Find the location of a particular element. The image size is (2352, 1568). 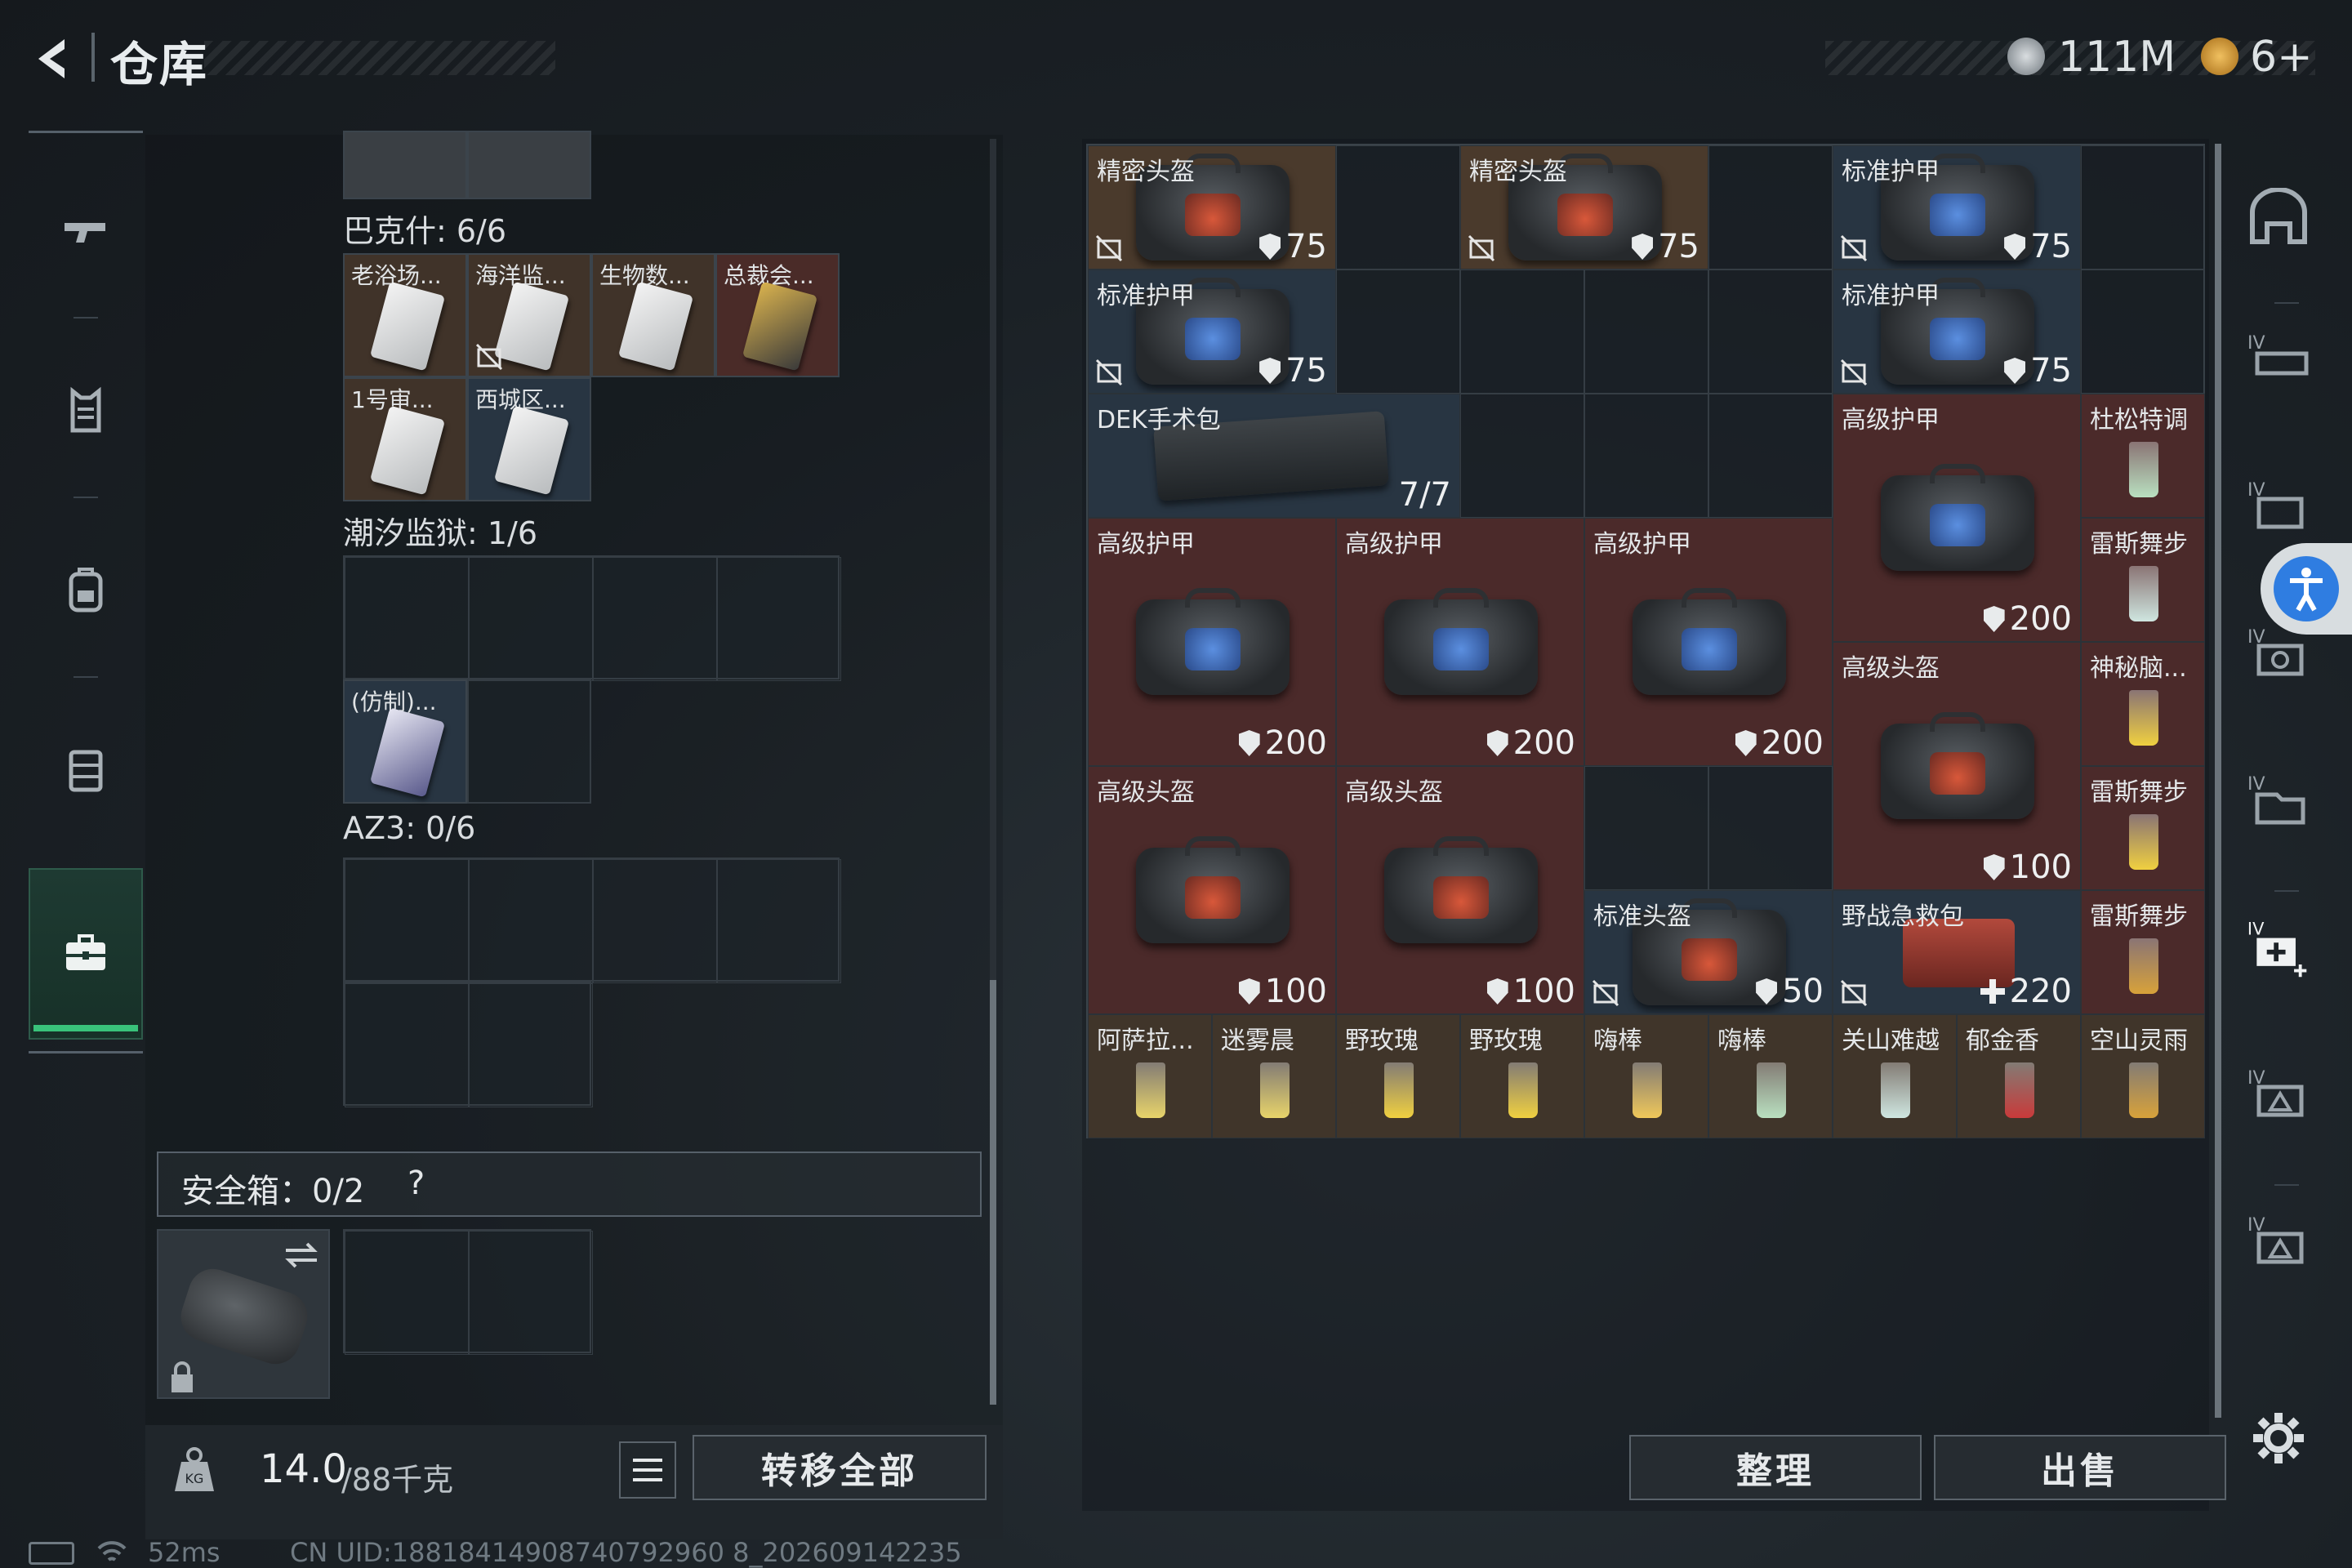

add-stash-icon: IV is located at coordinates (2277, 949).